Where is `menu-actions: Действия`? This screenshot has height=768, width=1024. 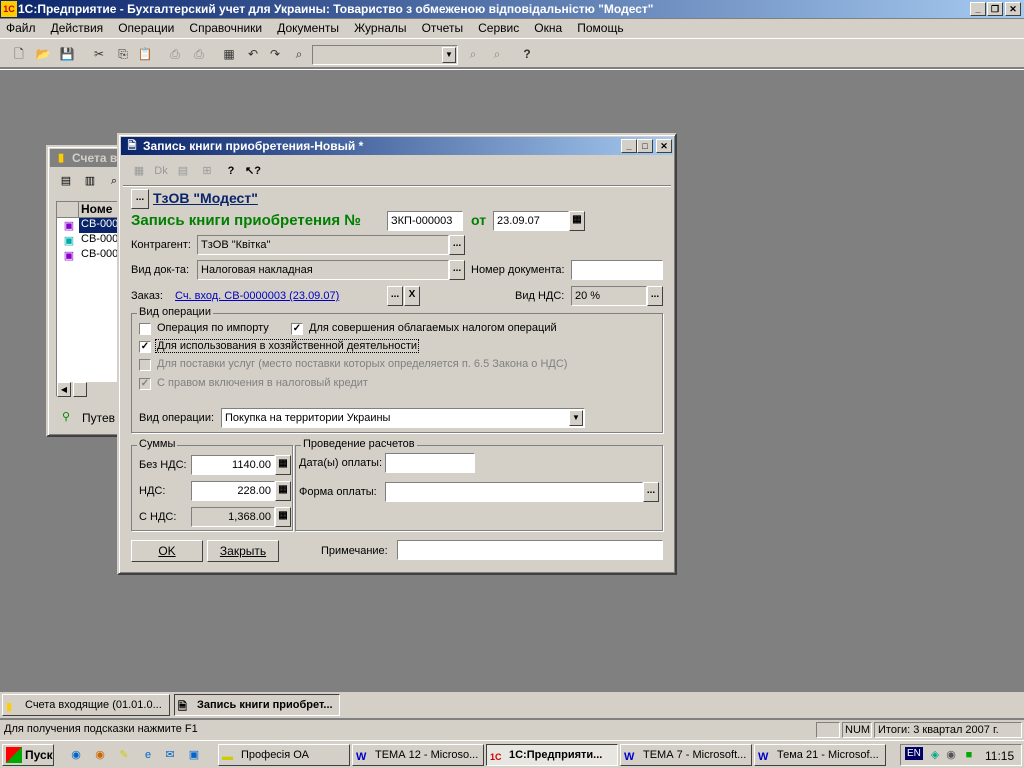
menu-actions: Действия is located at coordinates (77, 28).